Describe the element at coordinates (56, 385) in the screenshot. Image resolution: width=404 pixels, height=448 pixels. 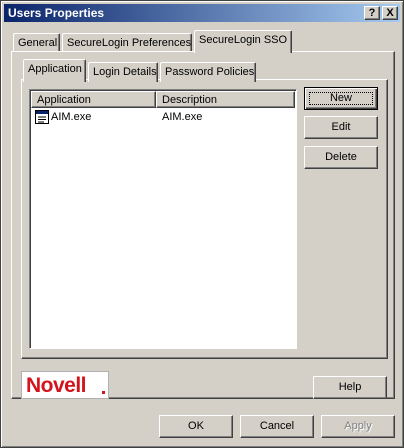
I see `logo-text: Novell` at that location.